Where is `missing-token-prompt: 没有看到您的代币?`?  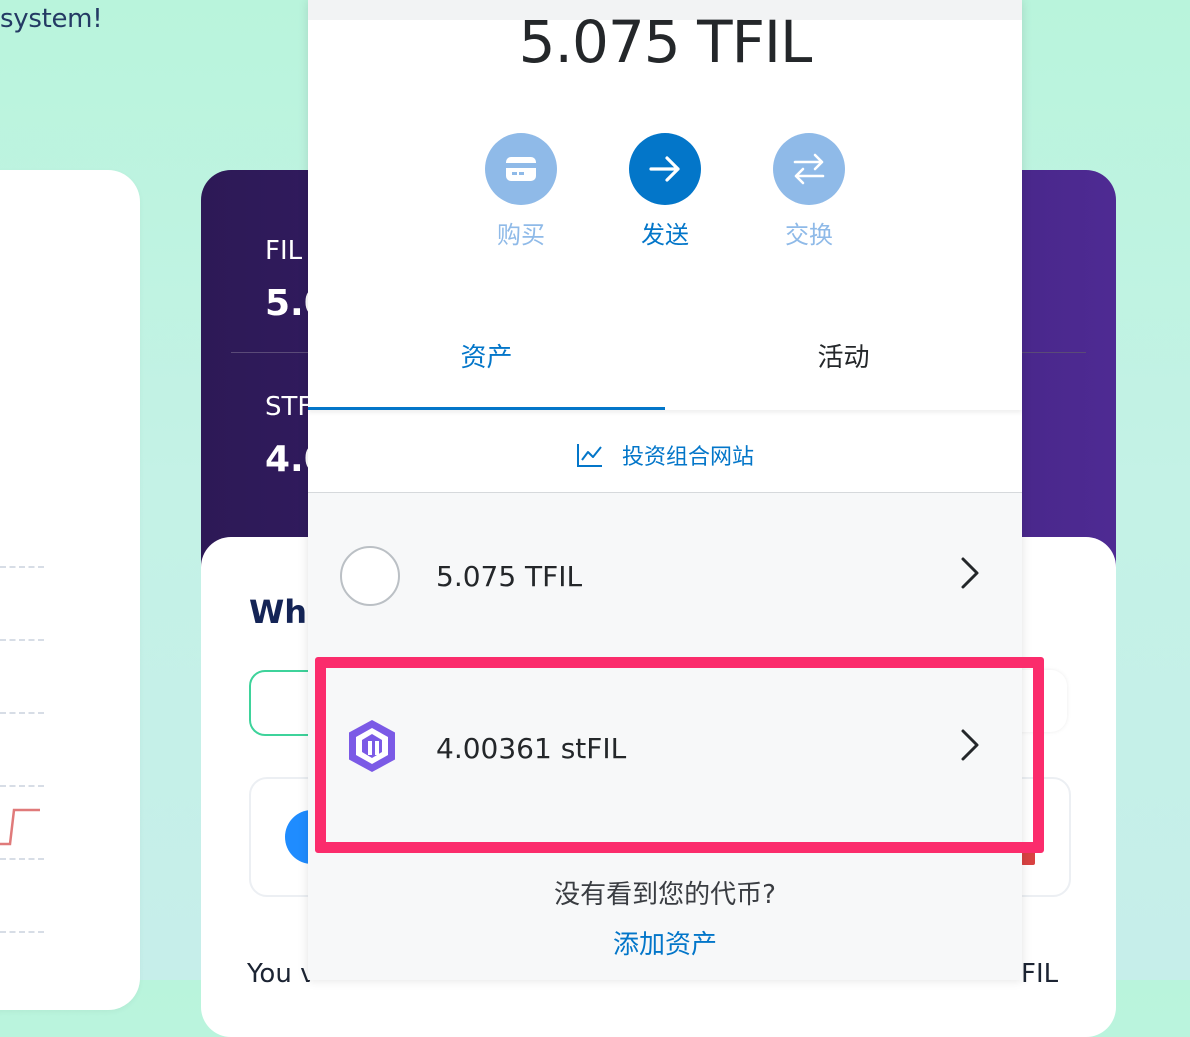 missing-token-prompt: 没有看到您的代币? is located at coordinates (665, 895).